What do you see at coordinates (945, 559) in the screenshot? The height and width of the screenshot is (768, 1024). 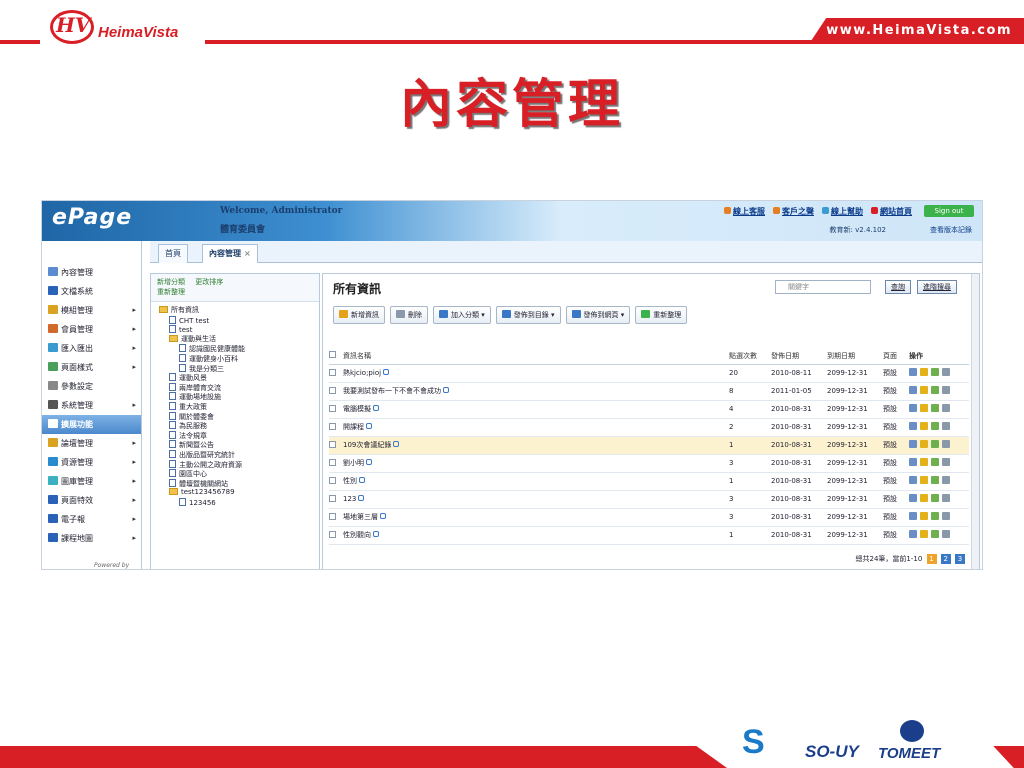 I see `page-2-button: 2` at bounding box center [945, 559].